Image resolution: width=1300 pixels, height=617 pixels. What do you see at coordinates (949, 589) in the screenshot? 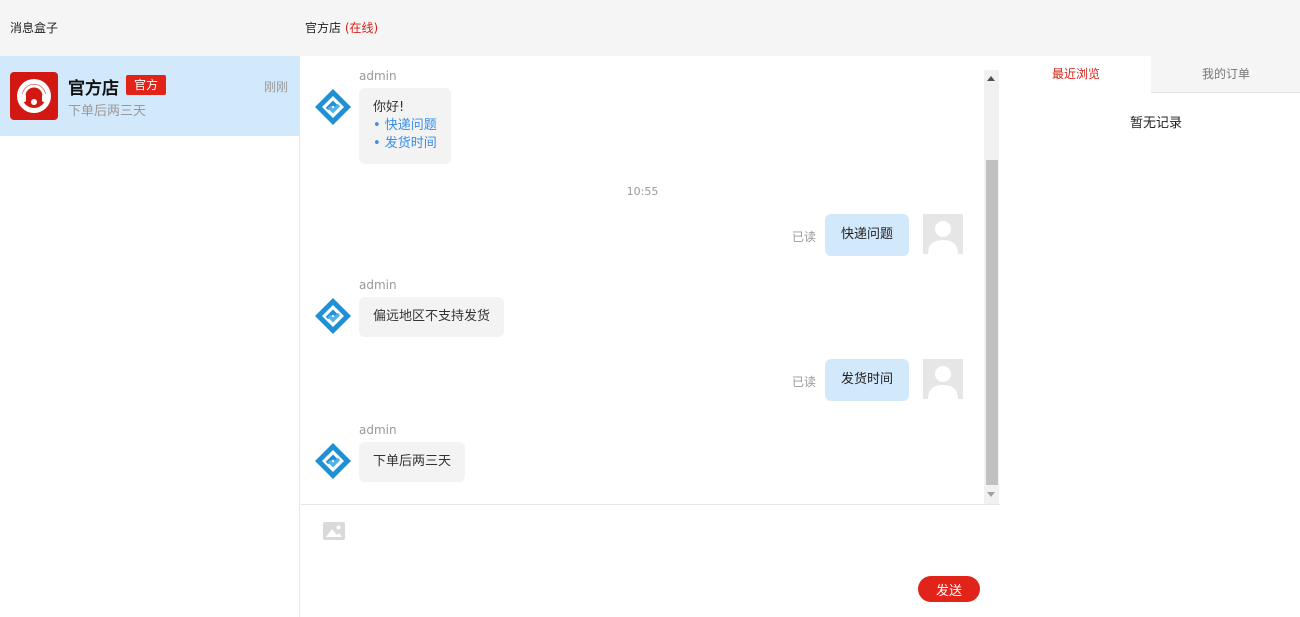
I see `send-button: 发送` at bounding box center [949, 589].